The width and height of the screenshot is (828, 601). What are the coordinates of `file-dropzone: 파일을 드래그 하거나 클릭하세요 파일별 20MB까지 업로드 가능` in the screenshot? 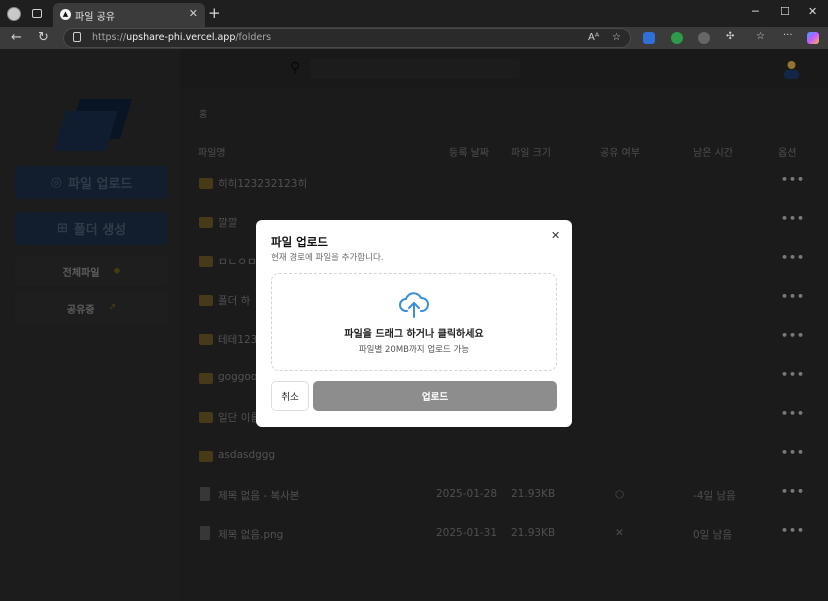 It's located at (414, 322).